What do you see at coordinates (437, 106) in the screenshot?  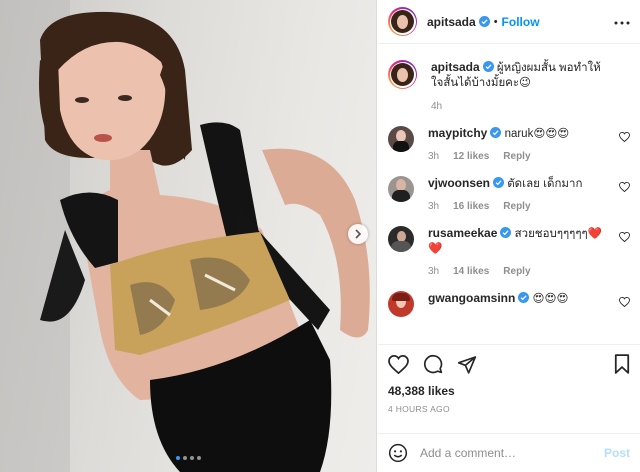 I see `caption-time: 4h` at bounding box center [437, 106].